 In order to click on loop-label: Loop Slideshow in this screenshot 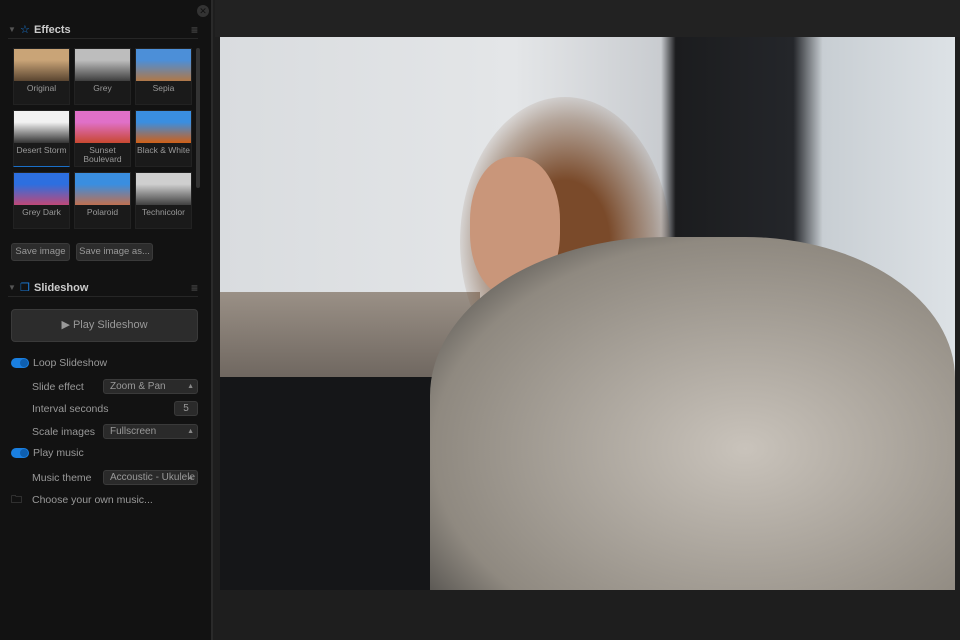, I will do `click(70, 363)`.